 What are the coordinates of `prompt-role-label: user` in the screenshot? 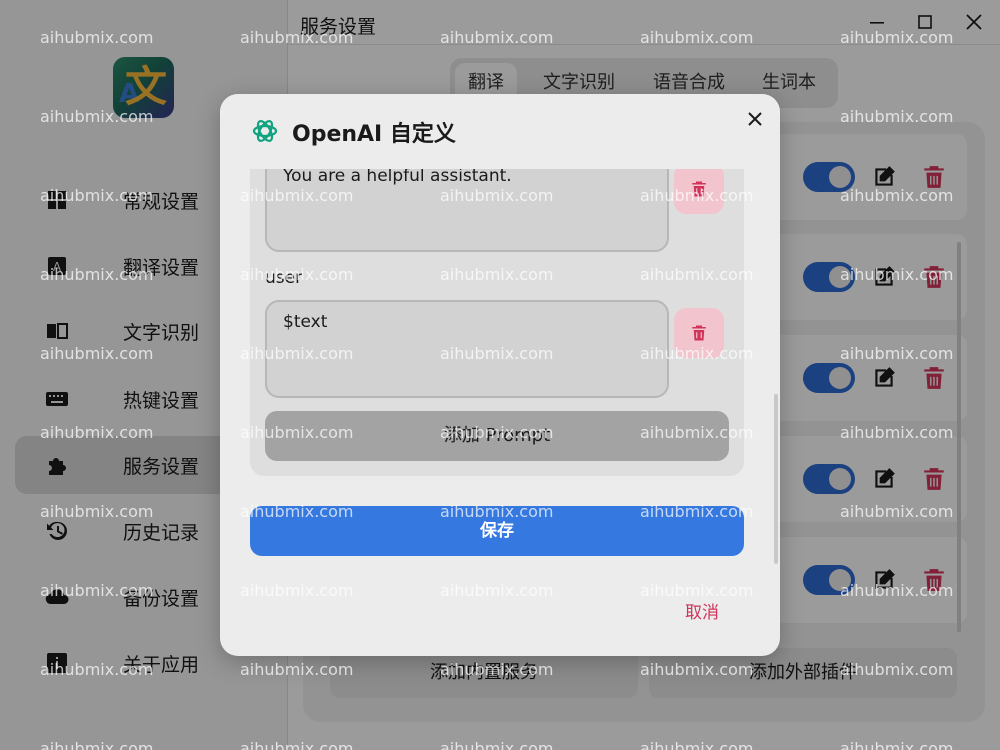 It's located at (284, 278).